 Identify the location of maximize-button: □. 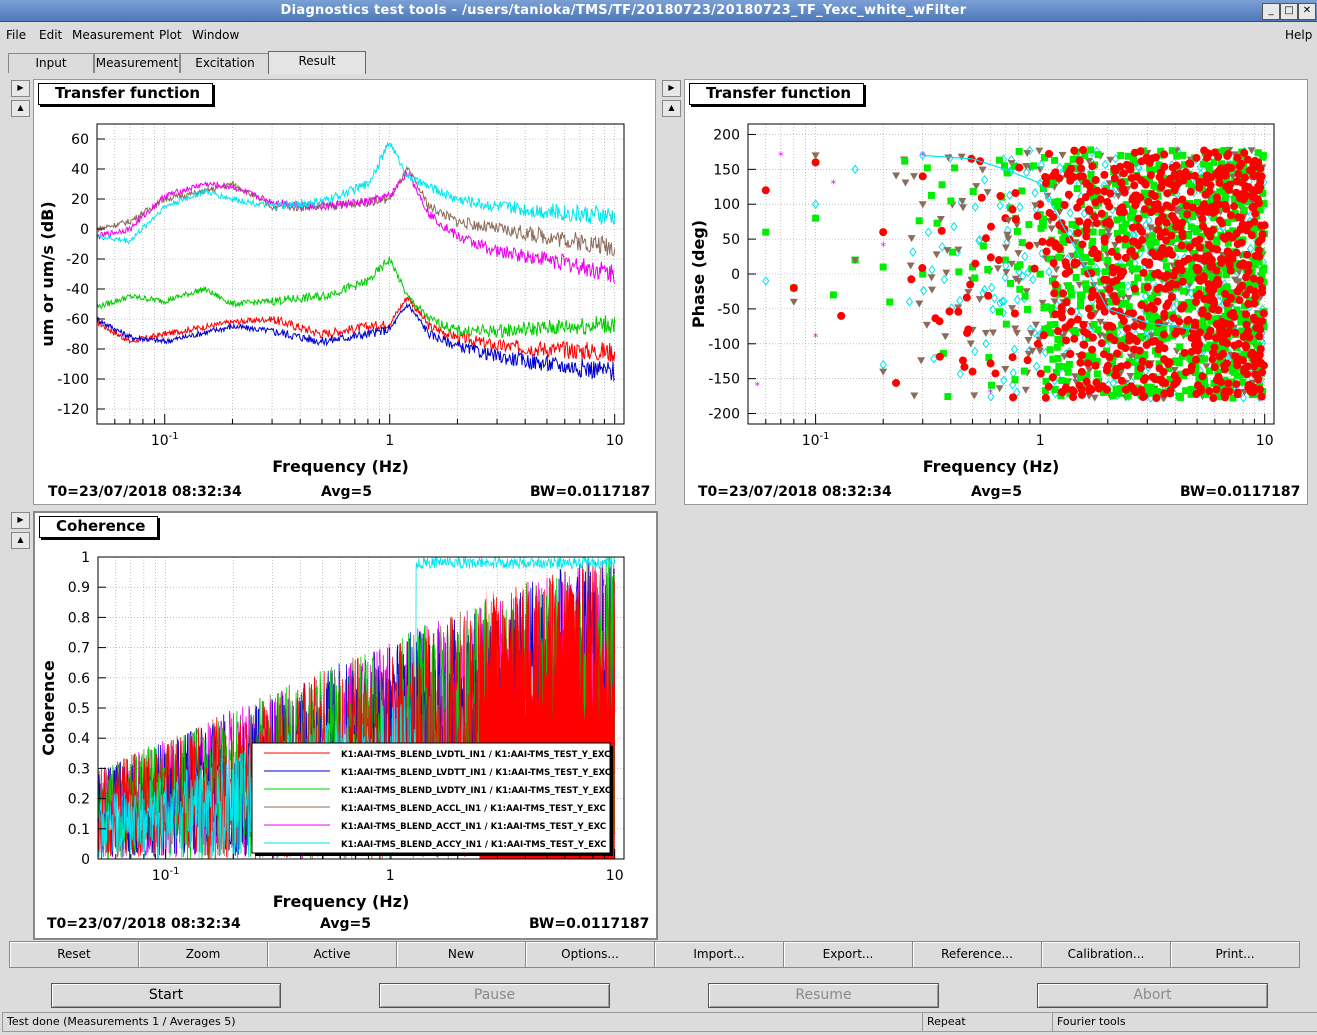
(1289, 11).